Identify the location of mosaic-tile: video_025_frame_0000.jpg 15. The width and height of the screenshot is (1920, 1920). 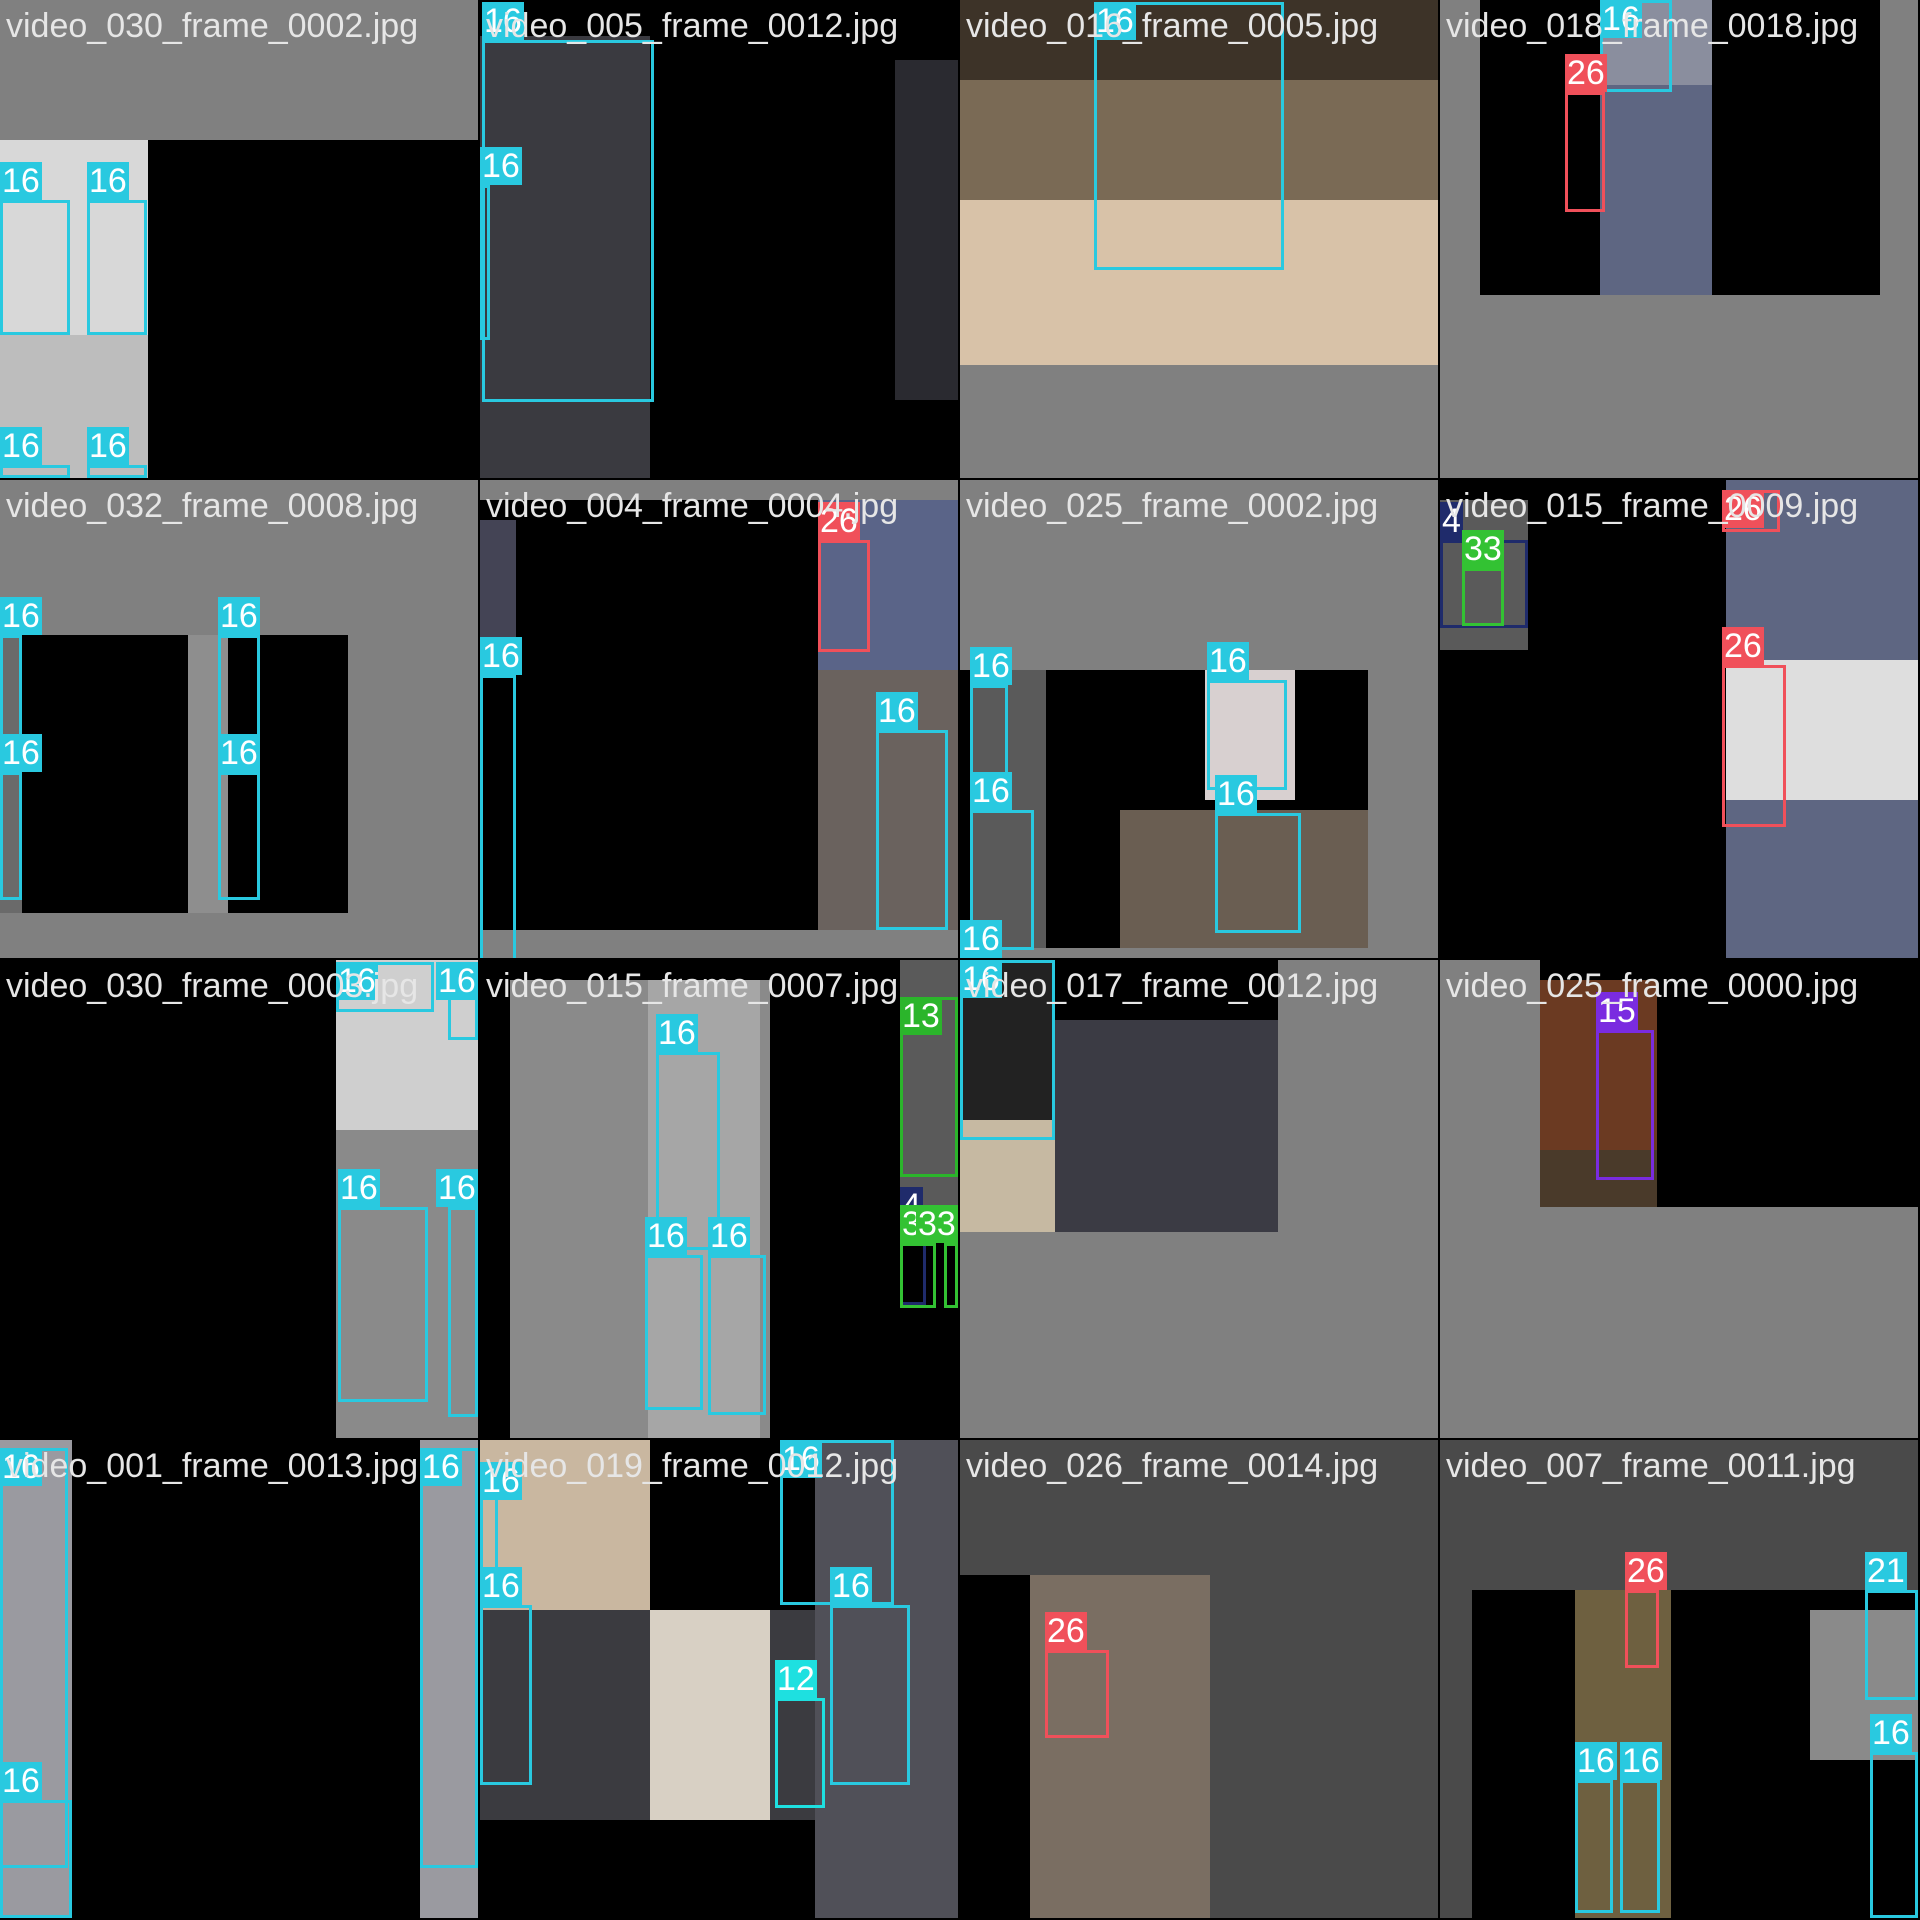
(1679, 1199).